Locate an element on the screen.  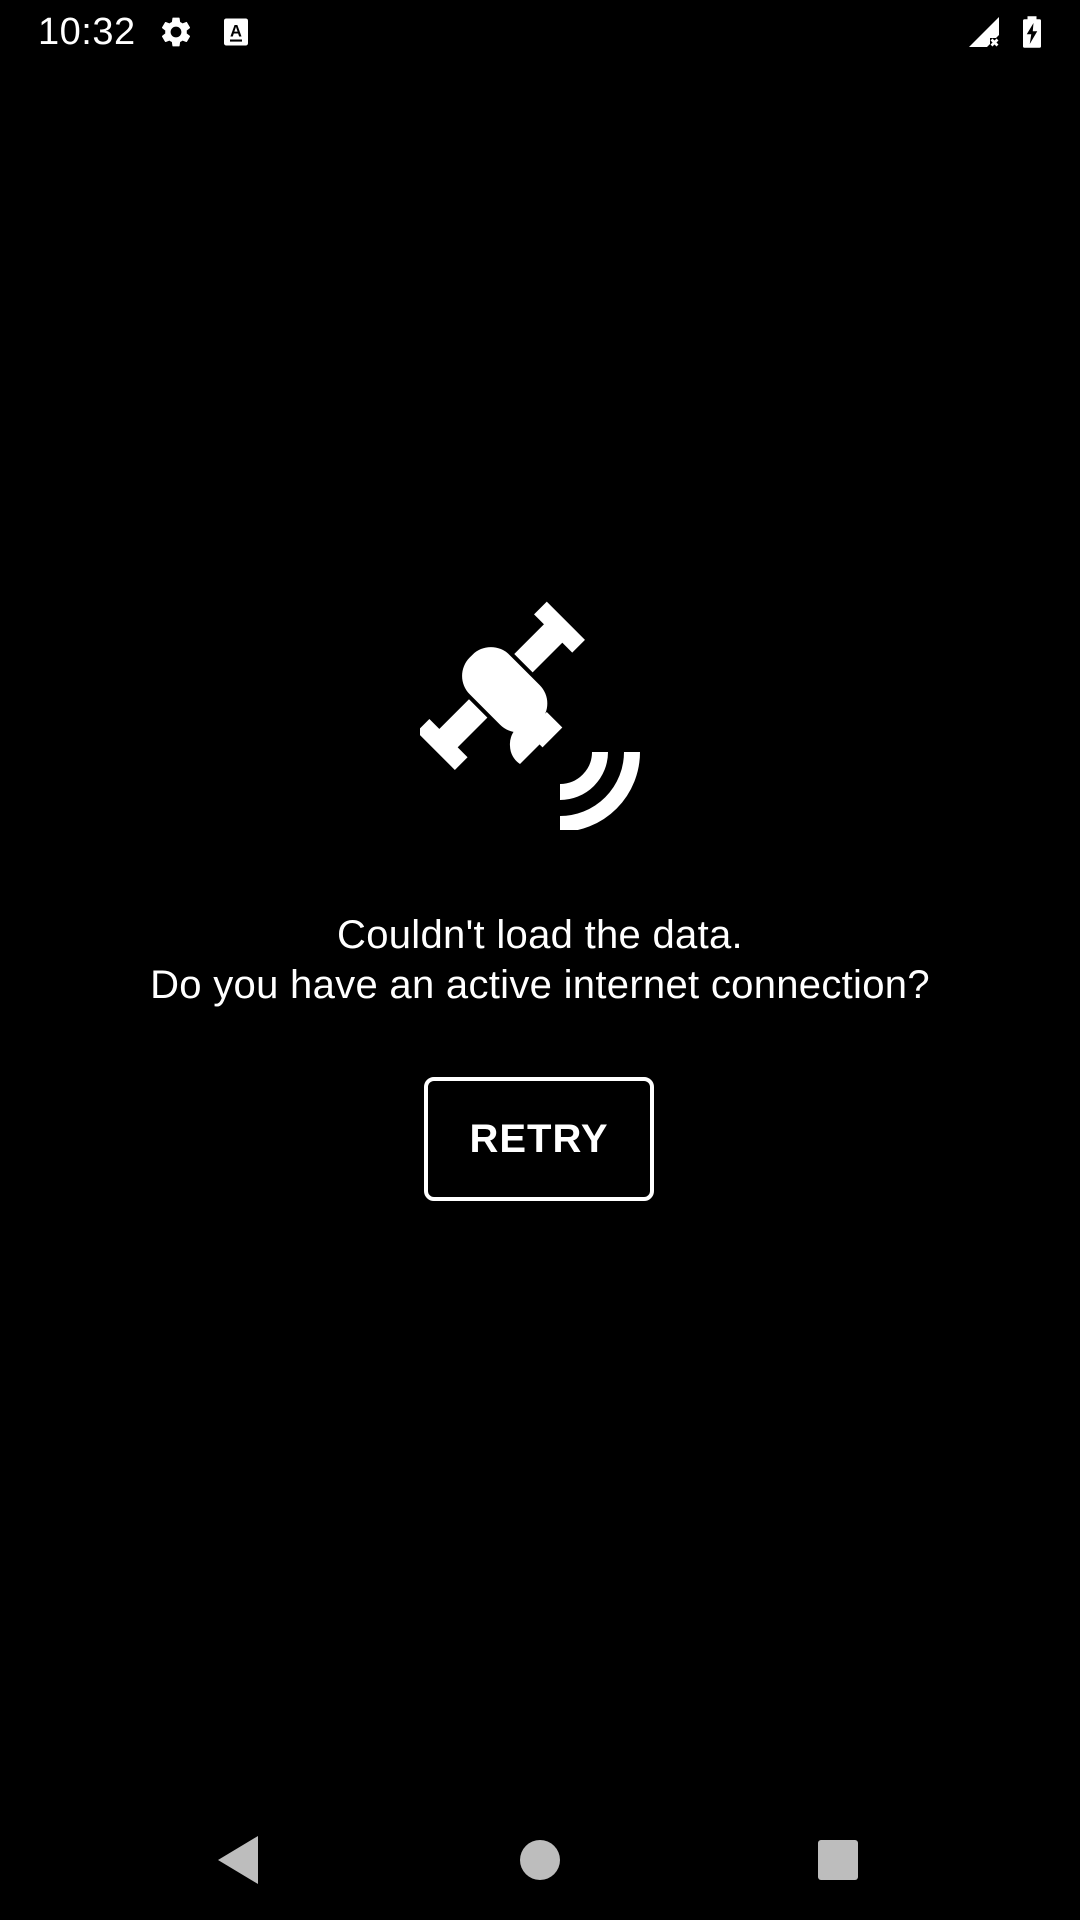
back-triangle-icon is located at coordinates (240, 1860).